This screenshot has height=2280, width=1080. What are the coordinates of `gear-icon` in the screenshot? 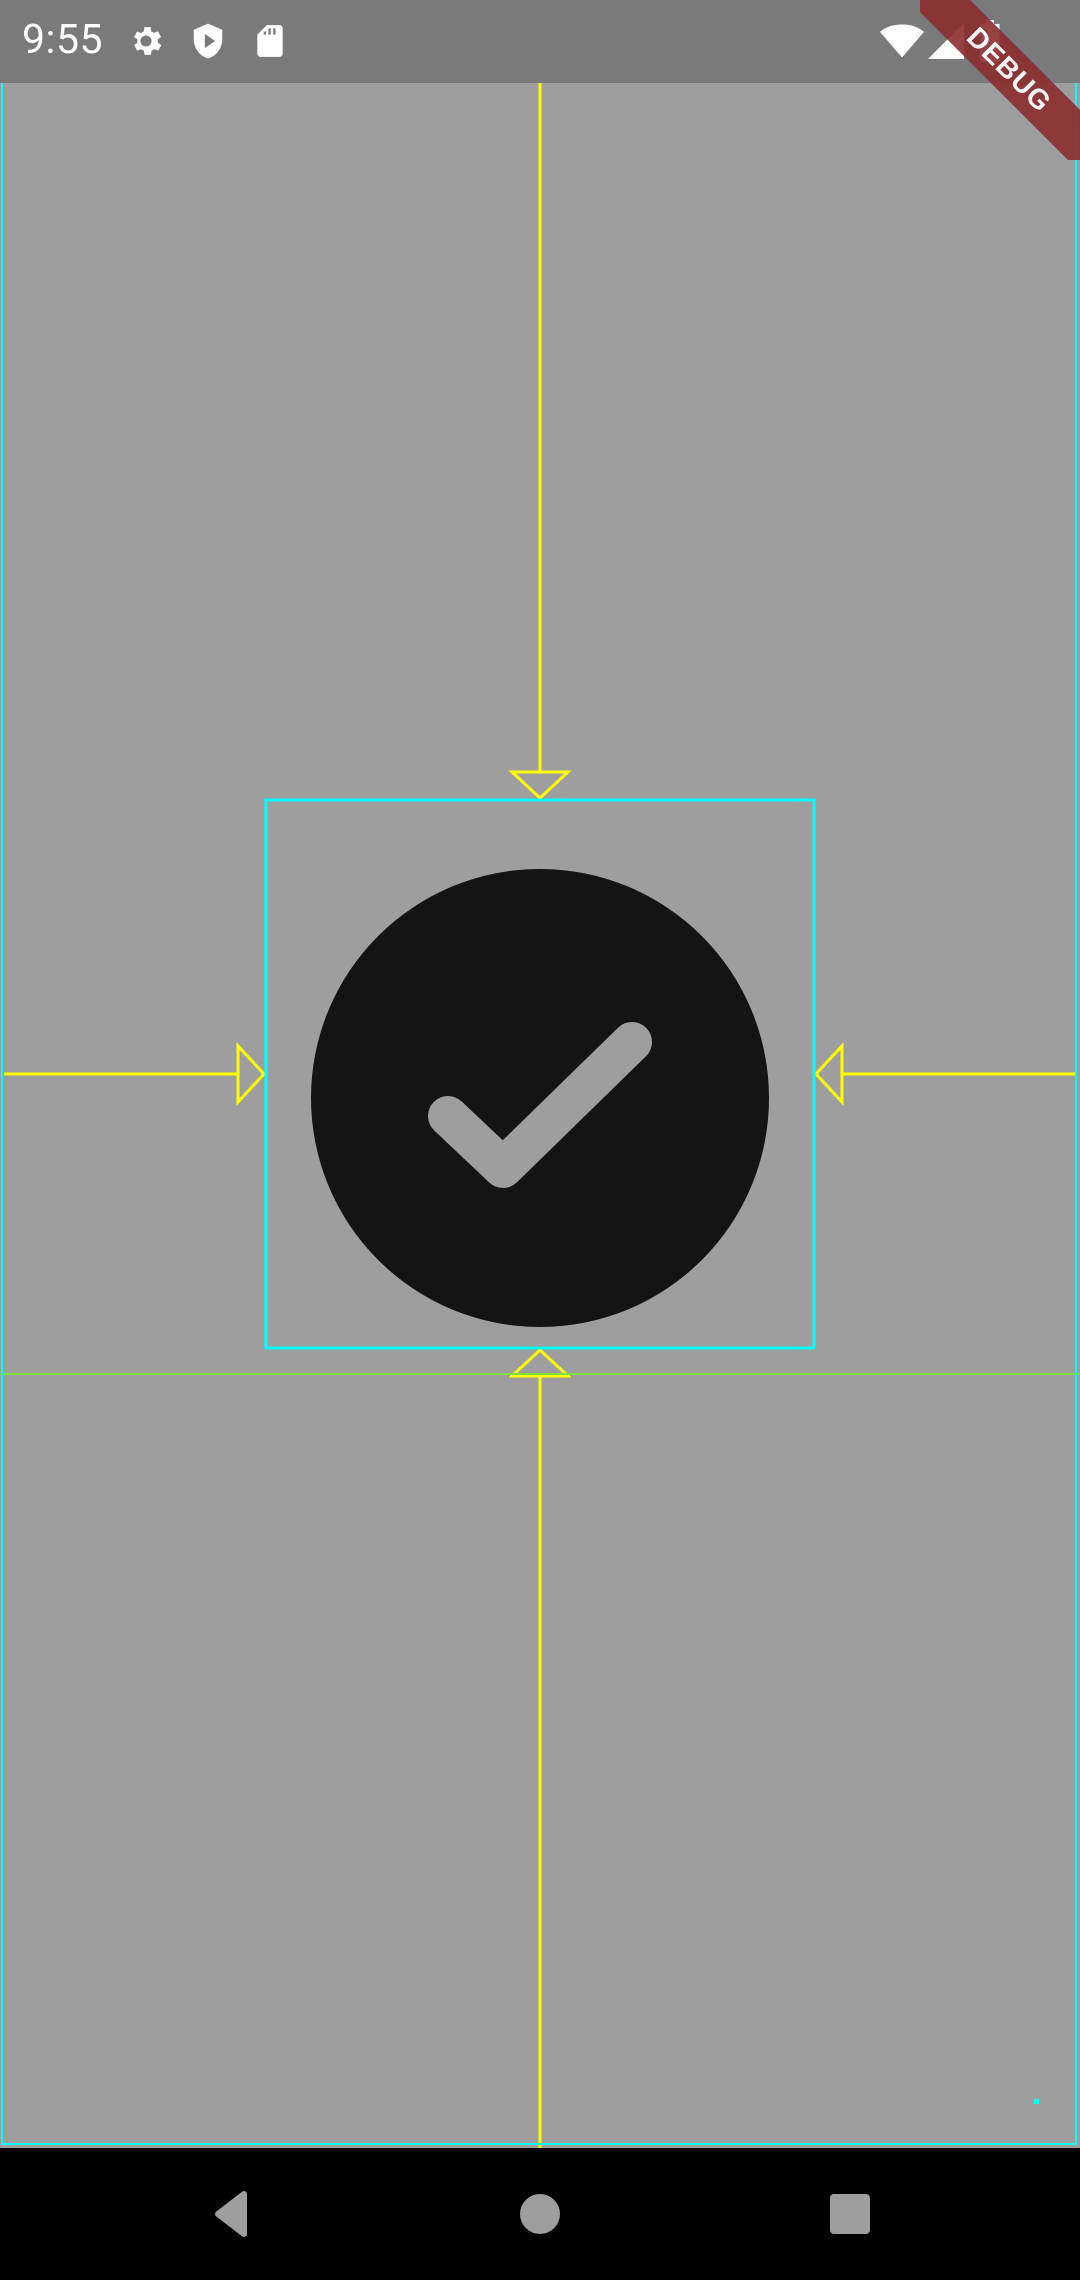 It's located at (147, 41).